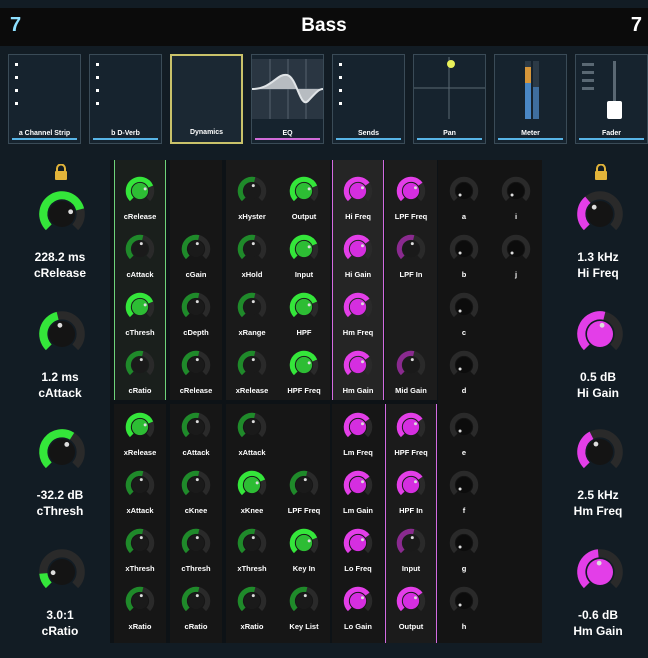  I want to click on param-name: cRelease, so click(60, 273).